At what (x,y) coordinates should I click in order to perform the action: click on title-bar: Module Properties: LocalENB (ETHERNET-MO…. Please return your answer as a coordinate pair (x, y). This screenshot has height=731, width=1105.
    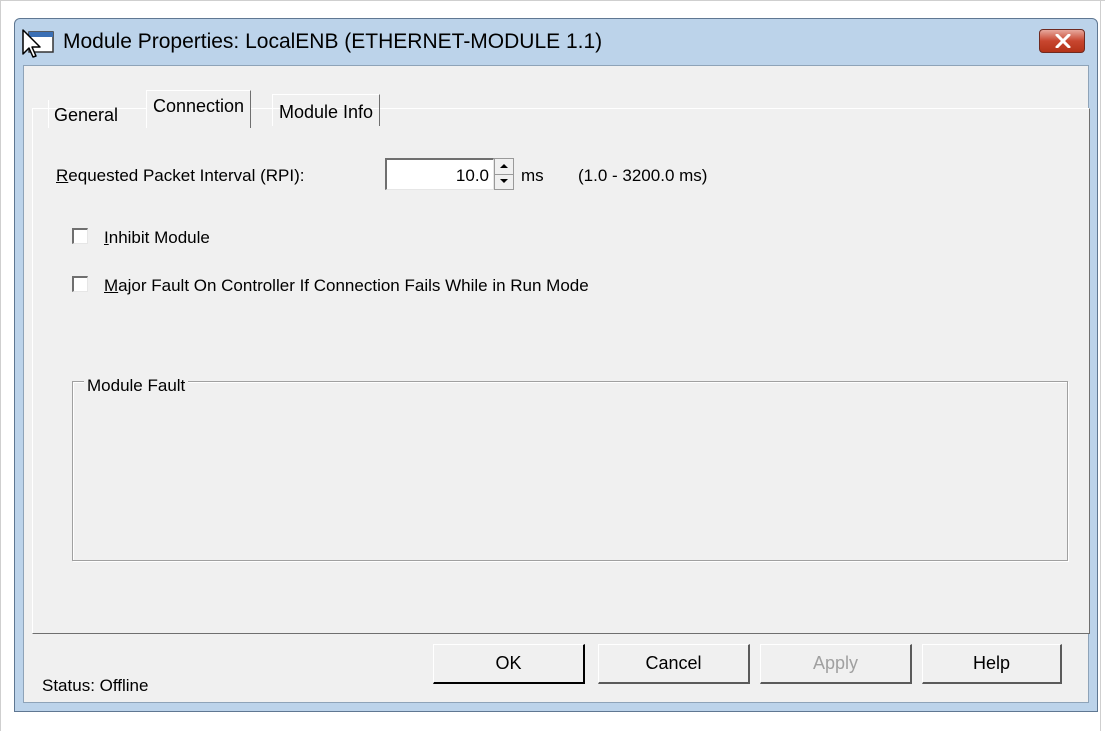
    Looking at the image, I should click on (556, 42).